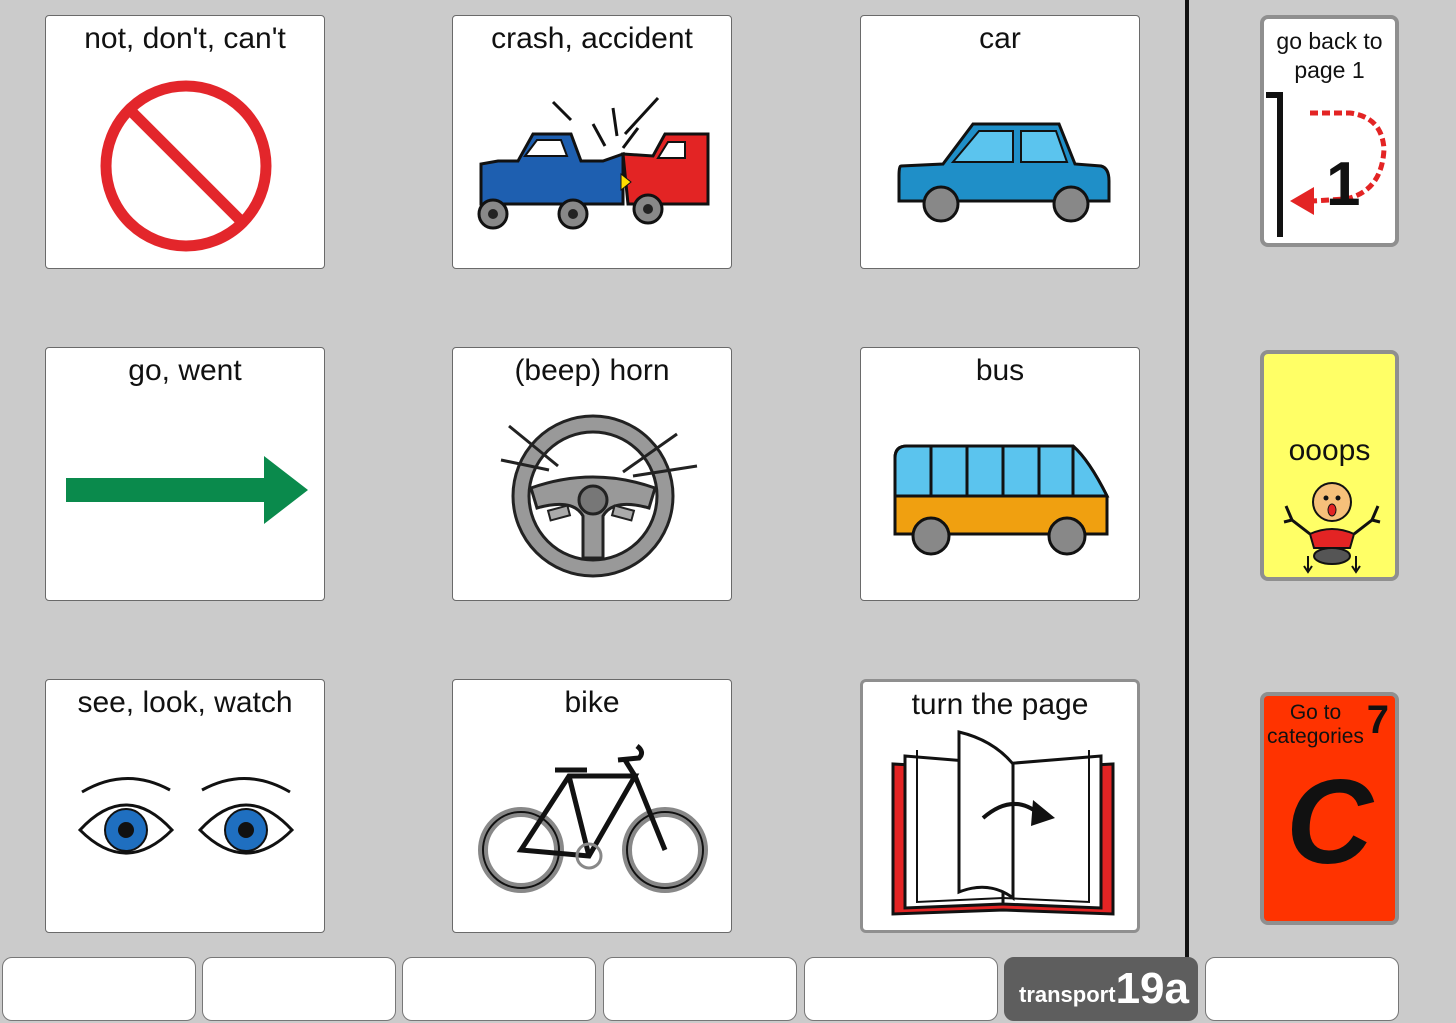  Describe the element at coordinates (1067, 994) in the screenshot. I see `tab-title: transport` at that location.